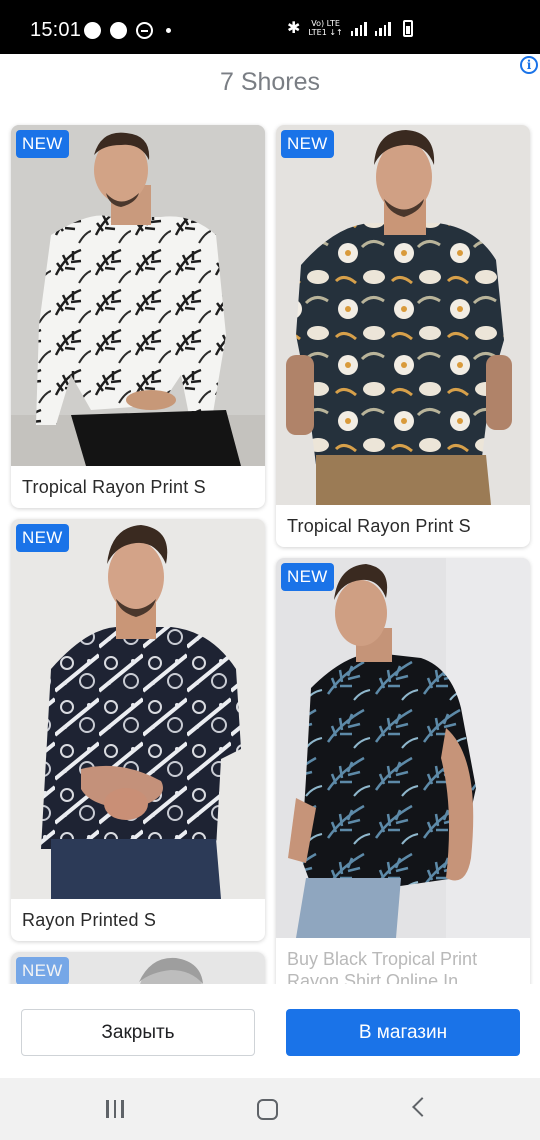 Image resolution: width=540 pixels, height=1140 pixels. What do you see at coordinates (127, 30) in the screenshot?
I see `status-left-icons` at bounding box center [127, 30].